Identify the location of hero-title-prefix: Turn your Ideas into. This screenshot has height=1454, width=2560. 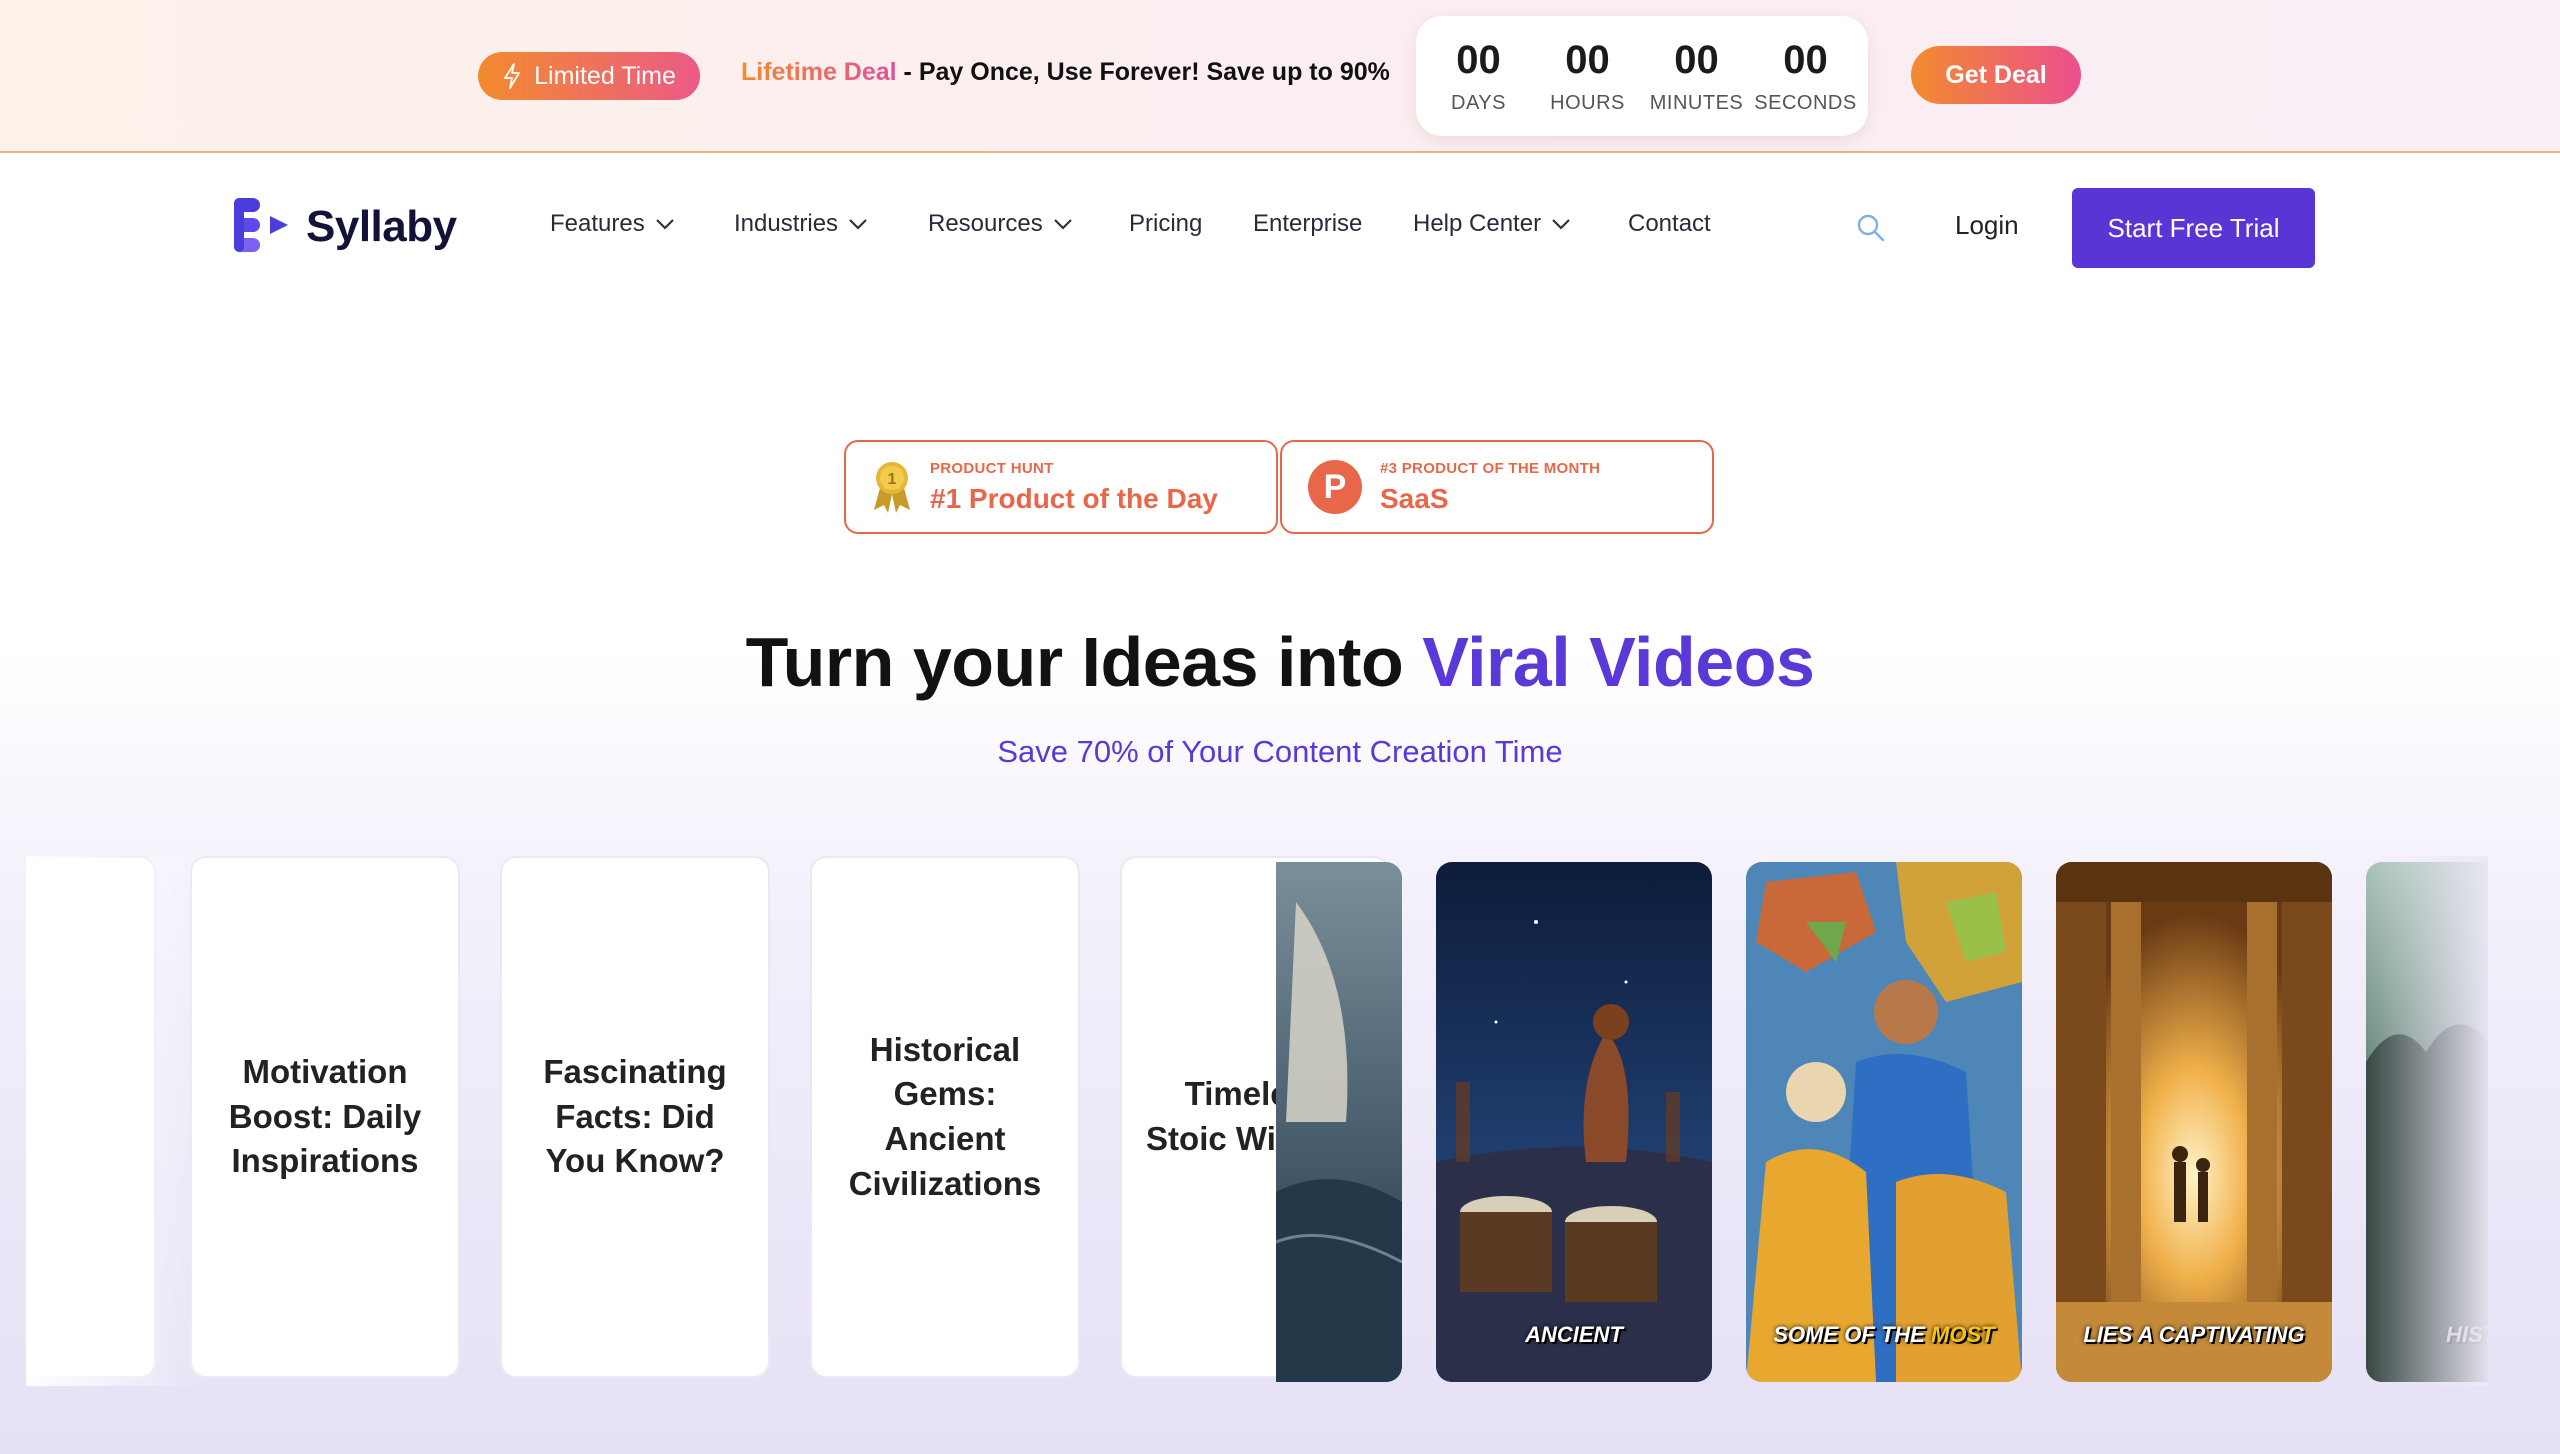
(1084, 662).